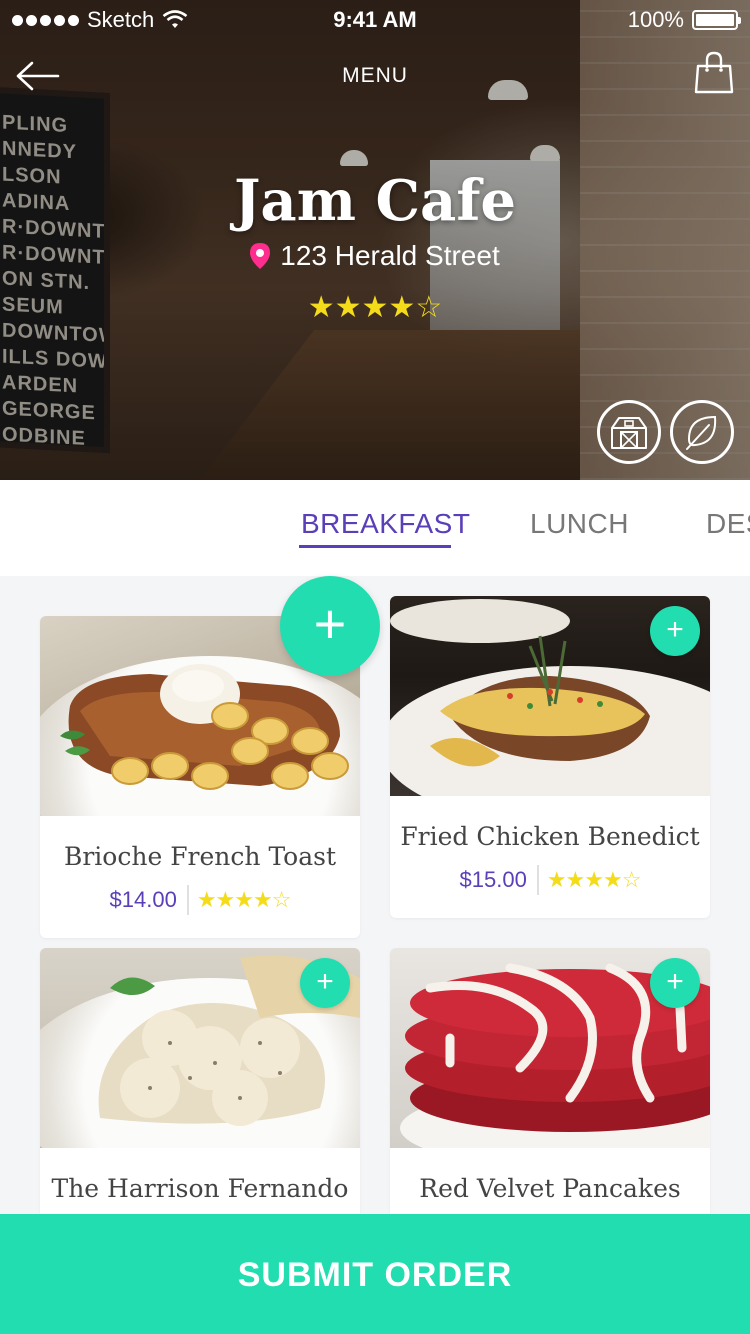 The height and width of the screenshot is (1334, 750). Describe the element at coordinates (390, 255) in the screenshot. I see `address-text: 123 Herald Street` at that location.